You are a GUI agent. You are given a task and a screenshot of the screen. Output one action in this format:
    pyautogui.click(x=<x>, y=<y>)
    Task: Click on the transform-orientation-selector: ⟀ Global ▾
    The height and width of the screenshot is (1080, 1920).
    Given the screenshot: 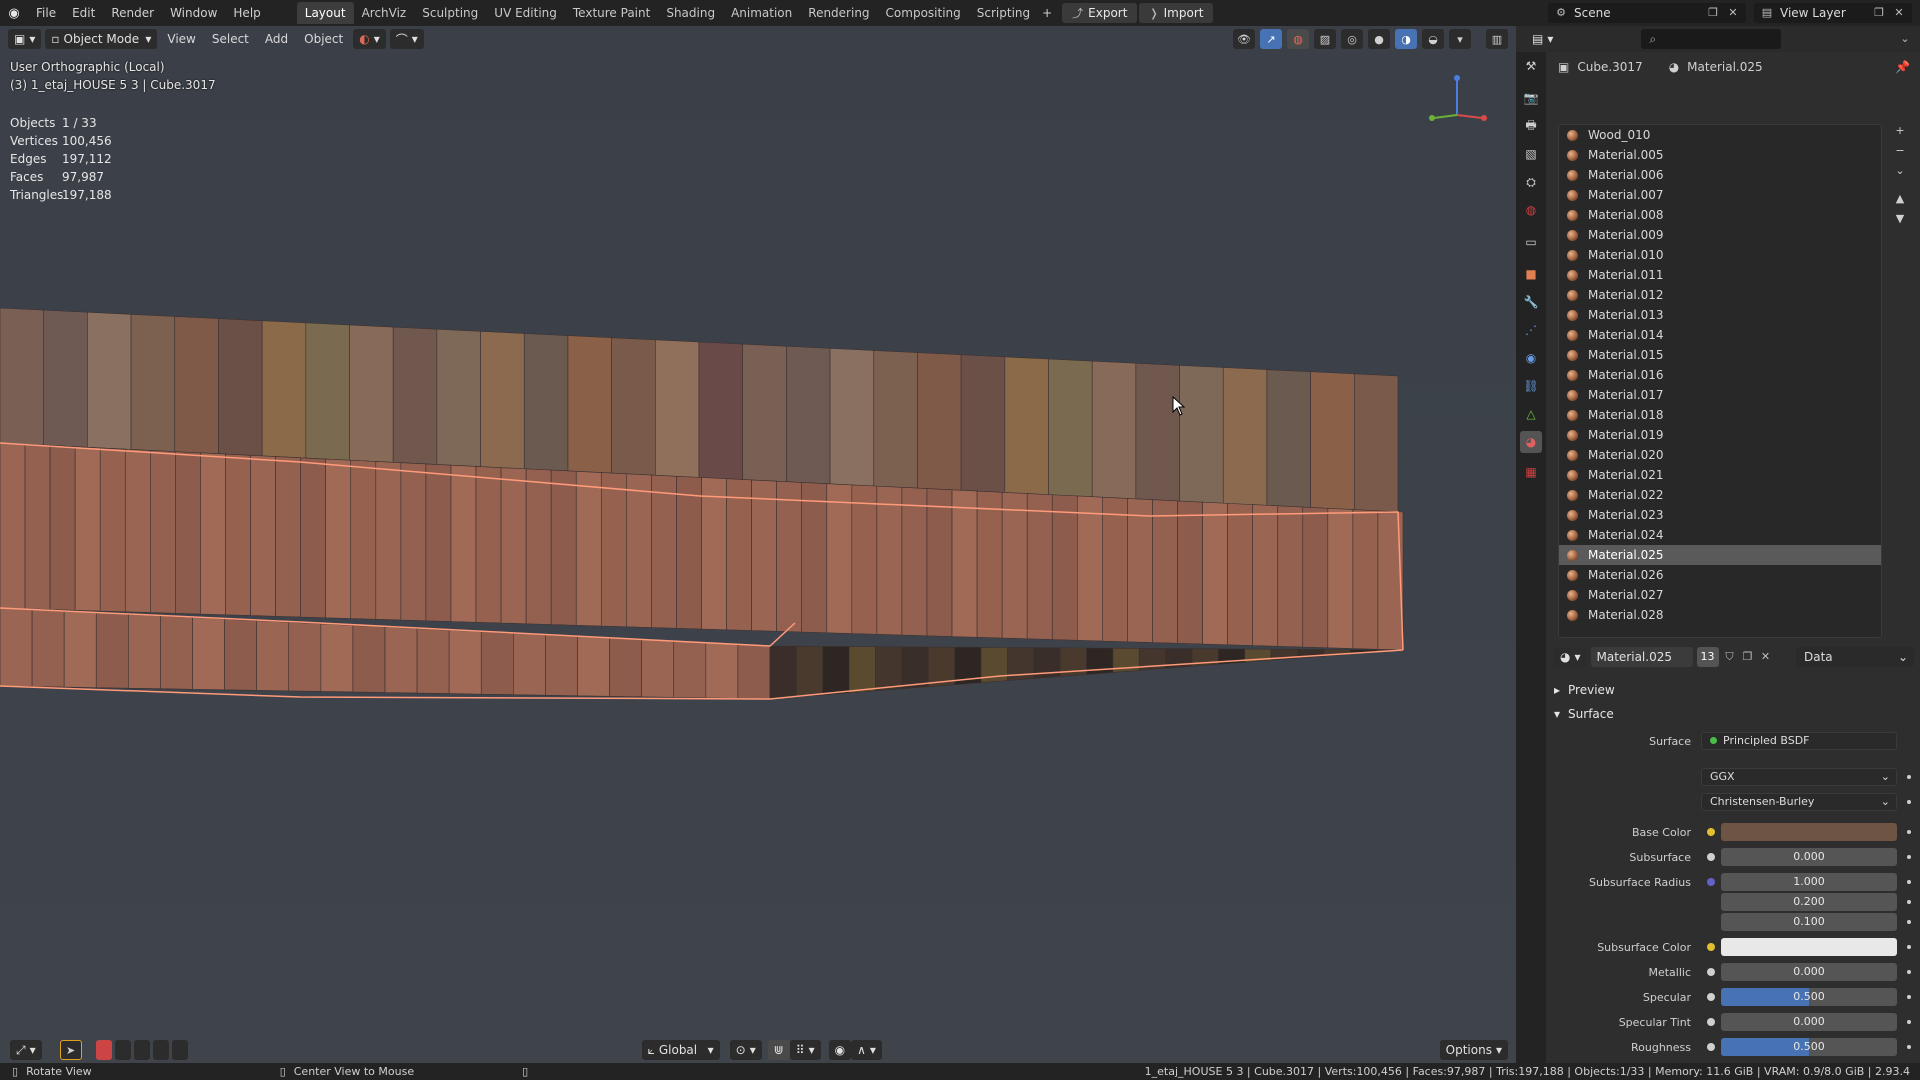 What is the action you would take?
    pyautogui.click(x=680, y=1050)
    